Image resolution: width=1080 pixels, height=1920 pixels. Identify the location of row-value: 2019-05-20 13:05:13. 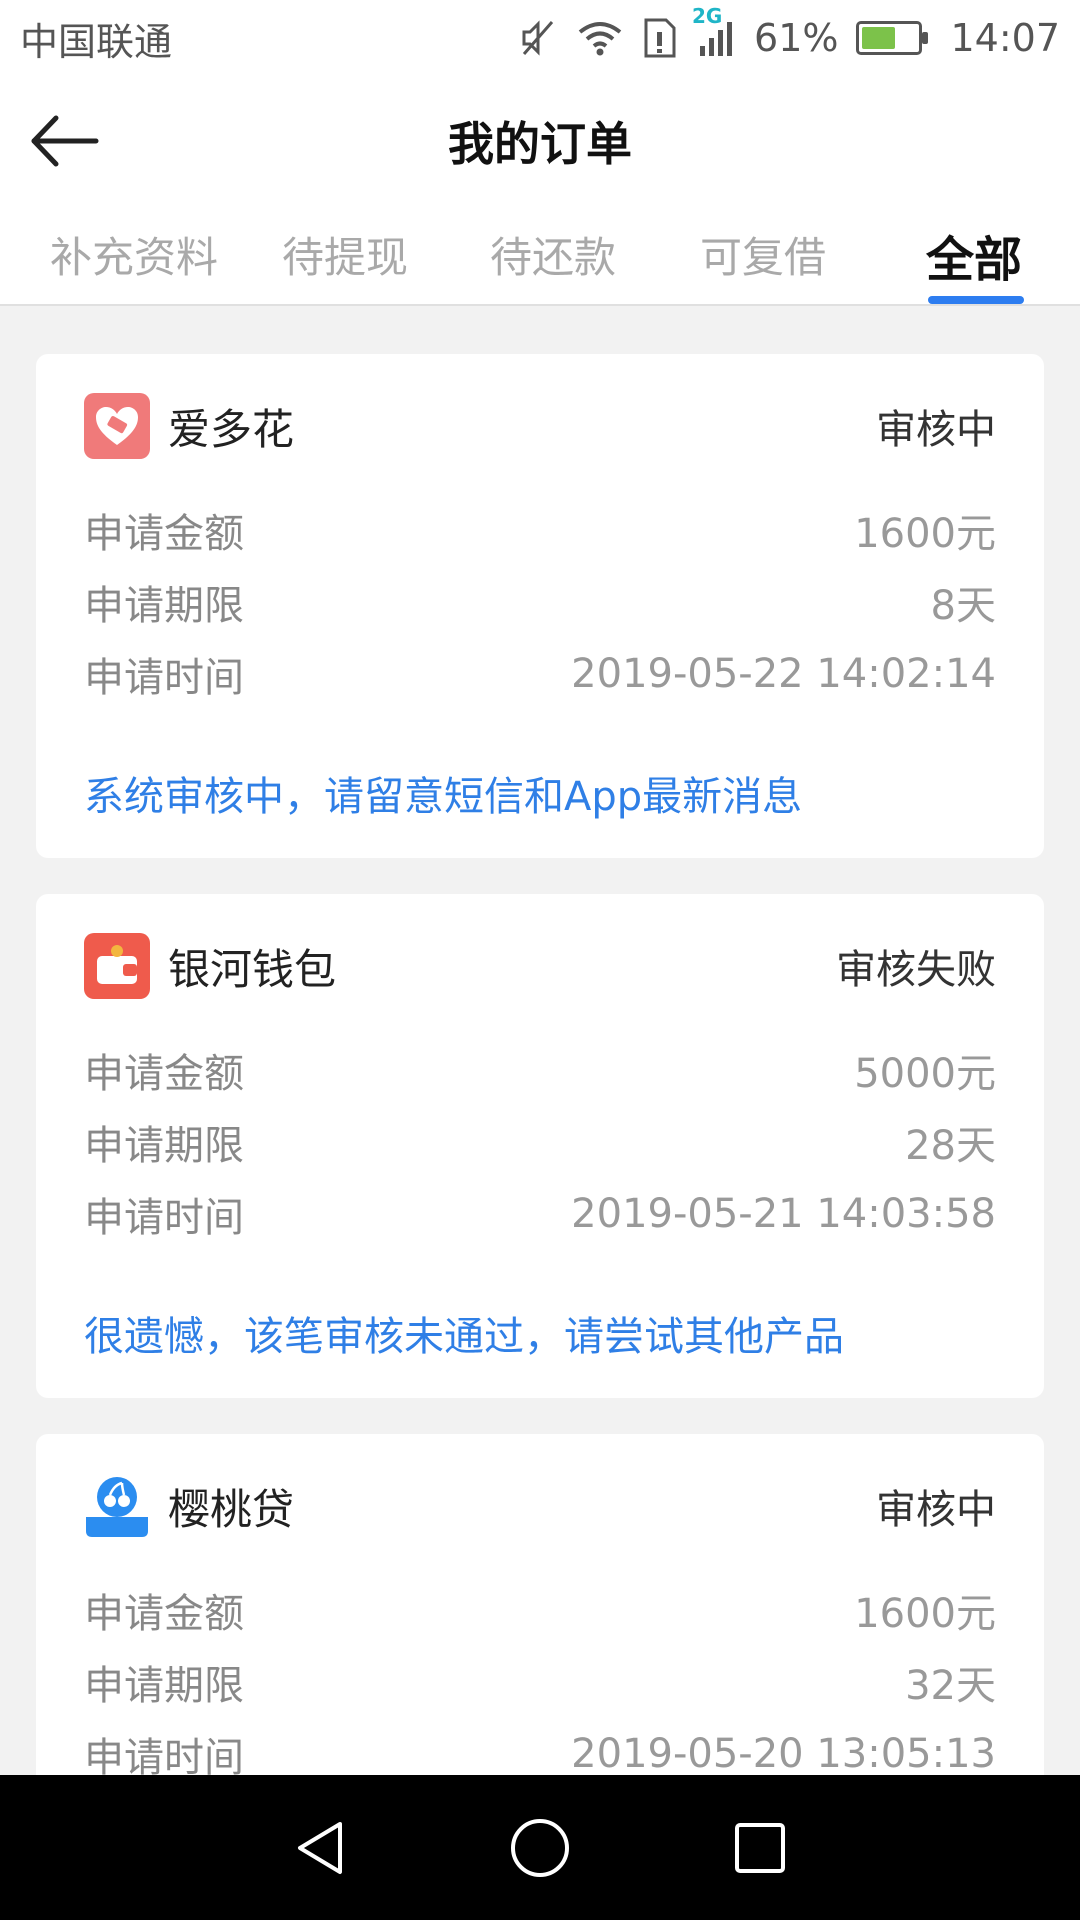
(783, 1754).